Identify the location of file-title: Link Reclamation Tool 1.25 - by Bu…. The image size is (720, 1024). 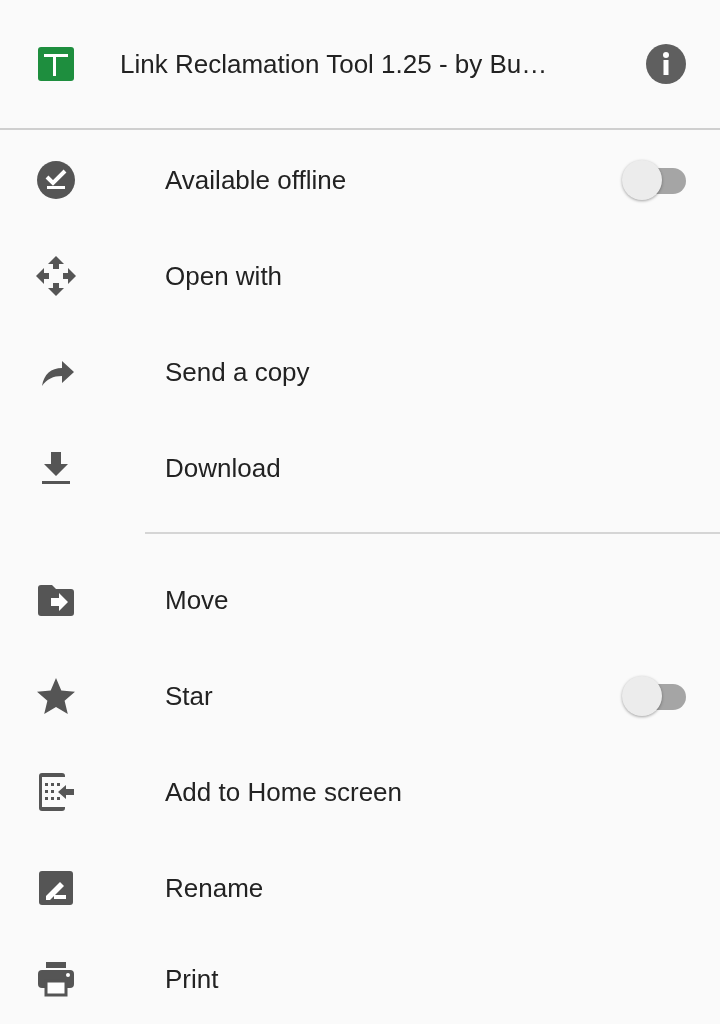
(334, 64).